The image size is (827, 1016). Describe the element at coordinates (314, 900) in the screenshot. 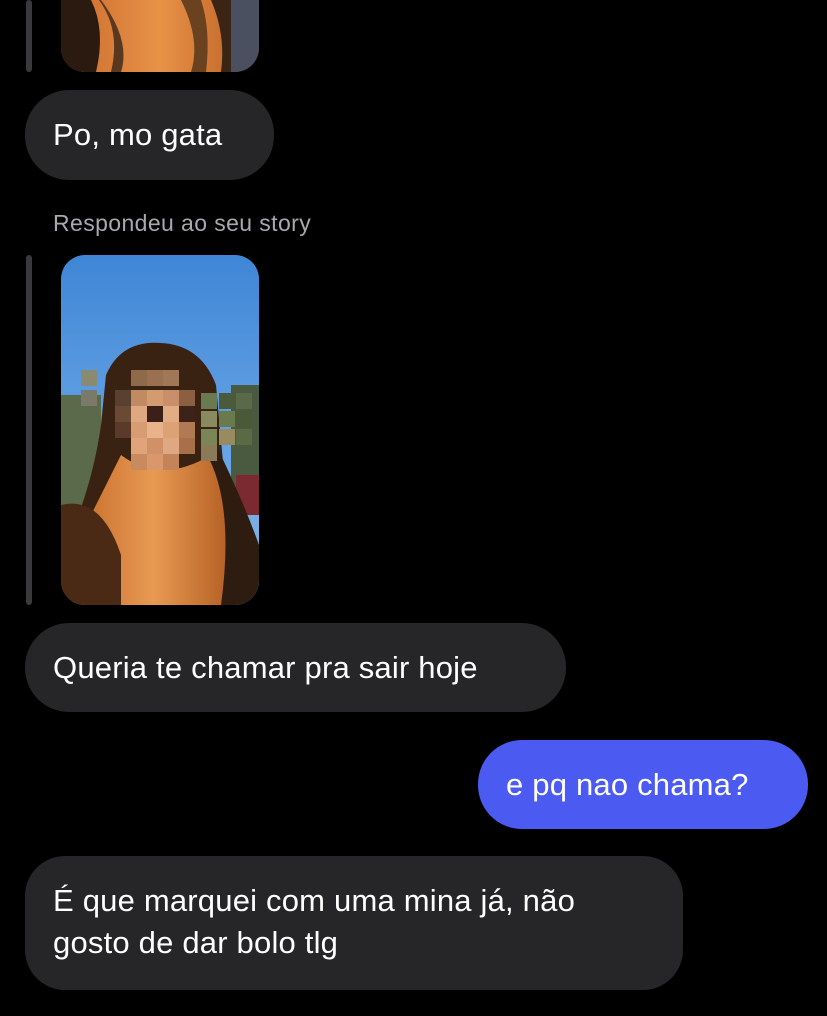

I see `message-text-line: É que marquei com uma mina já, não` at that location.